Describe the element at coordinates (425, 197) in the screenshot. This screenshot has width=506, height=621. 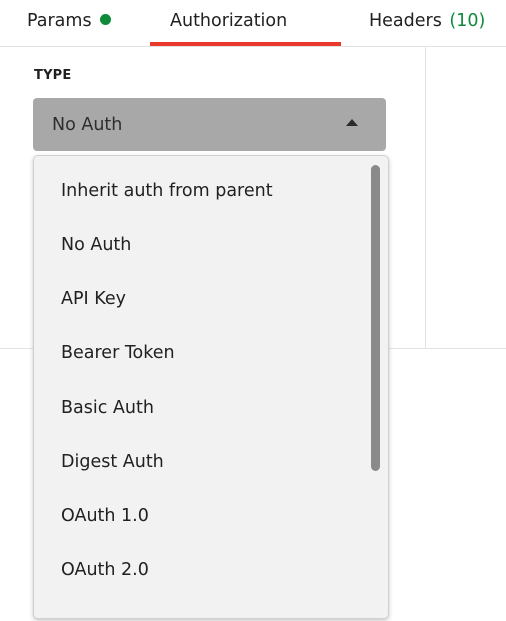
I see `panel-divider-vertical` at that location.